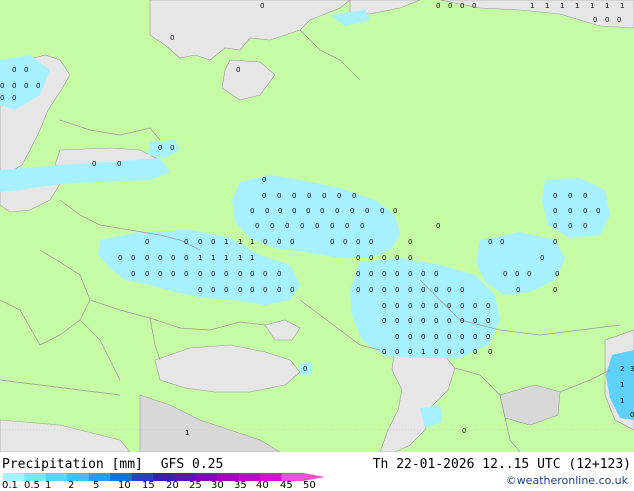 This screenshot has height=491, width=634. What do you see at coordinates (72, 464) in the screenshot?
I see `product-label: Precipitation [mm]` at bounding box center [72, 464].